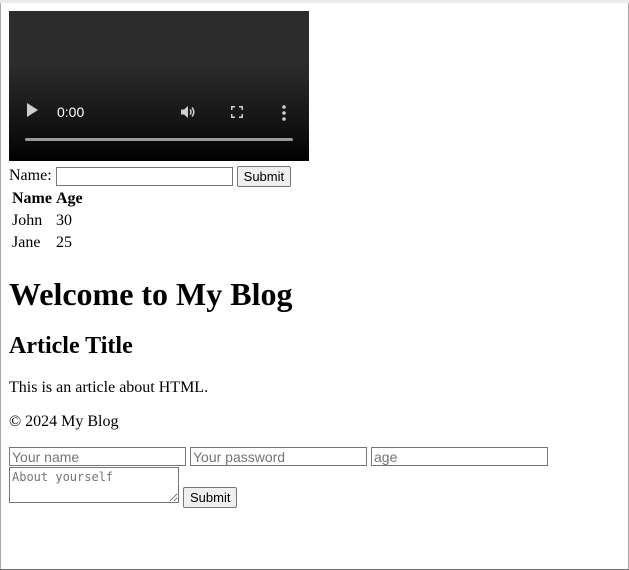 The height and width of the screenshot is (570, 629). What do you see at coordinates (47, 243) in the screenshot?
I see `table-row: Jane 25` at bounding box center [47, 243].